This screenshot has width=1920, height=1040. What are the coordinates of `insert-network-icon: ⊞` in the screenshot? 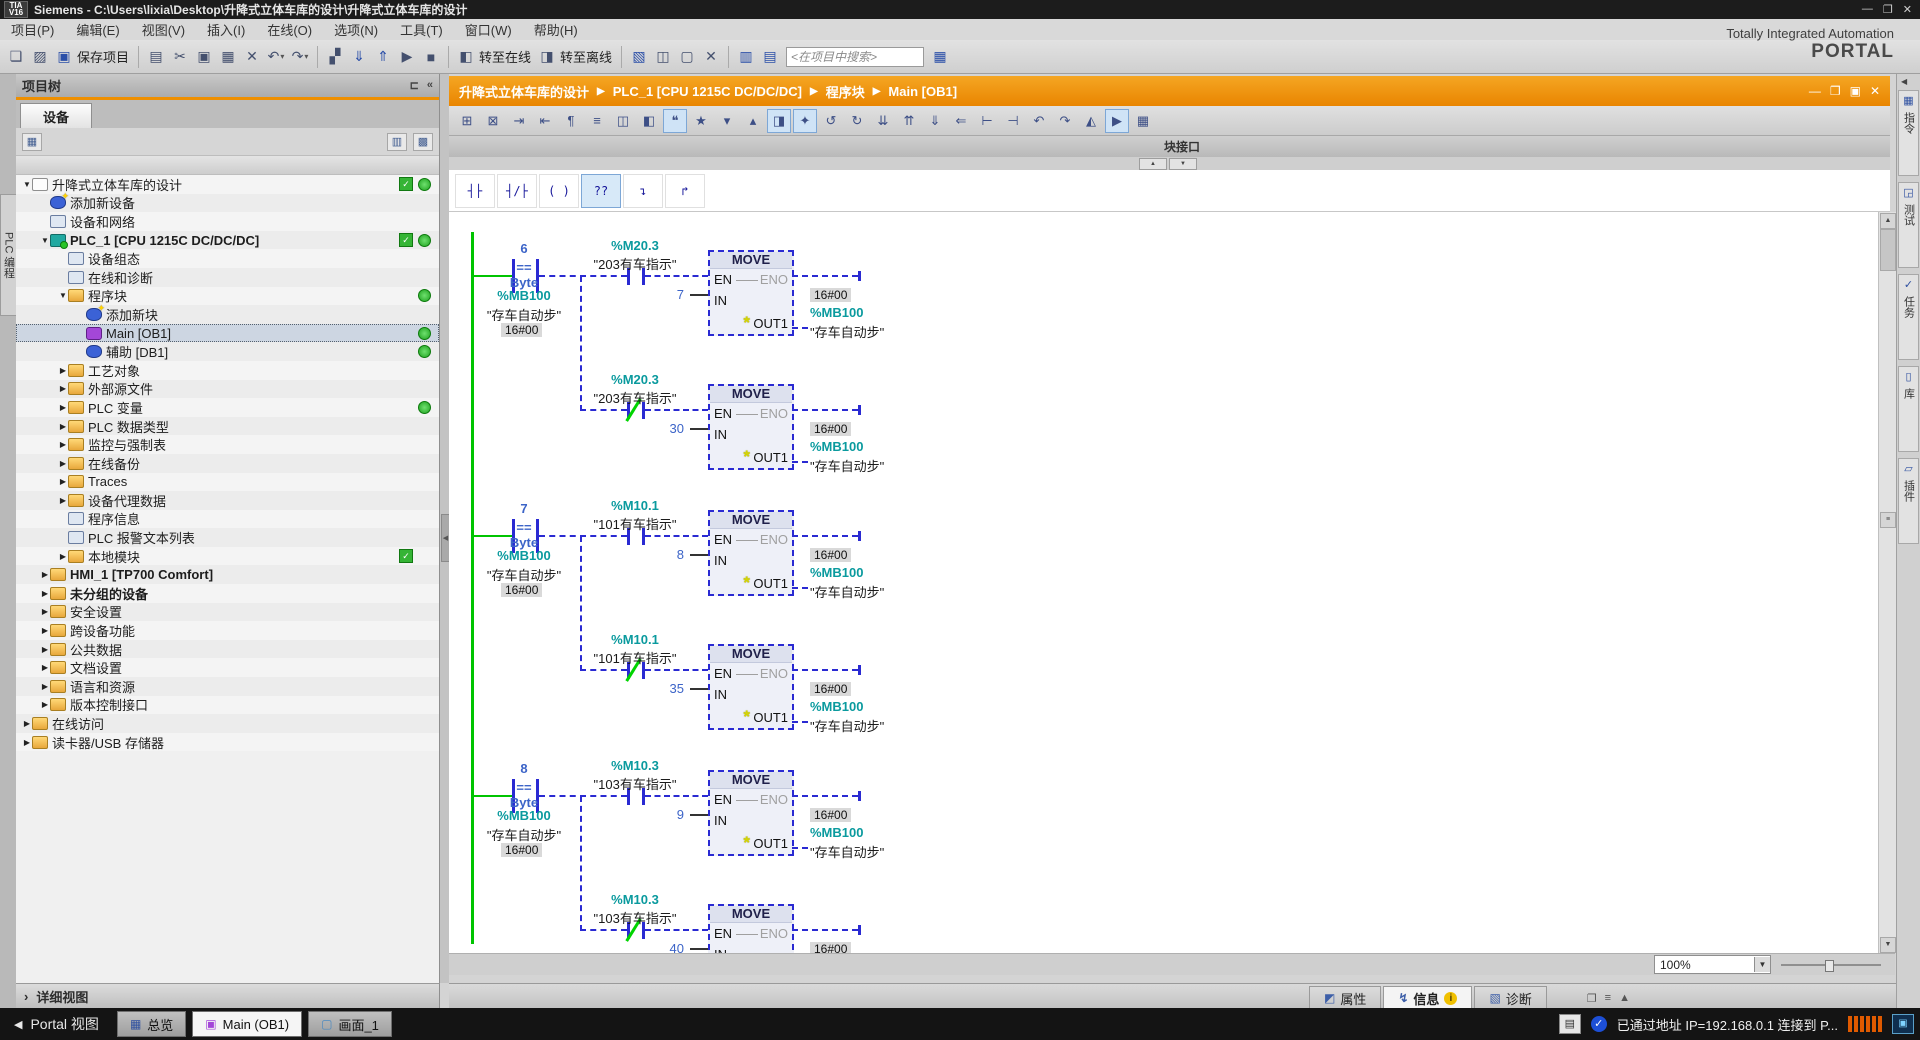 It's located at (467, 121).